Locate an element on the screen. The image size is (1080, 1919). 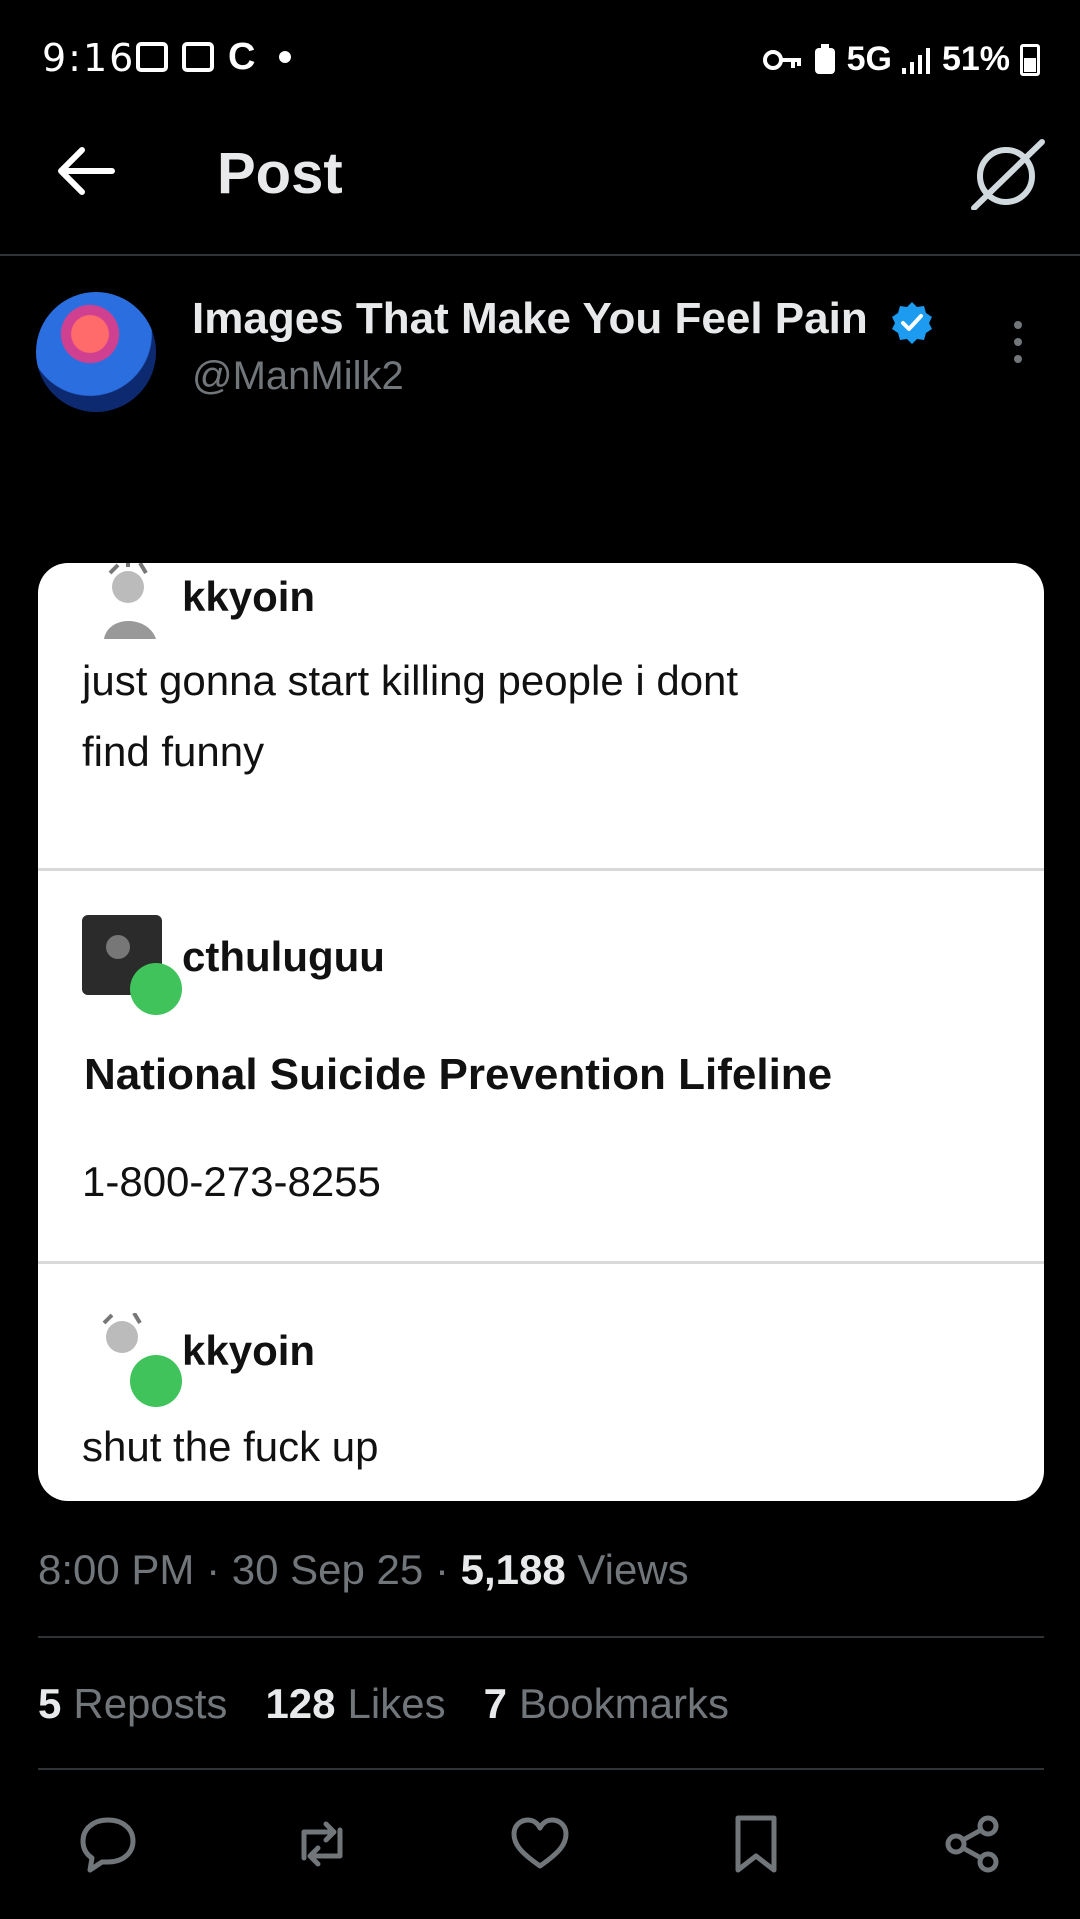
verified-badge-icon is located at coordinates (912, 323).